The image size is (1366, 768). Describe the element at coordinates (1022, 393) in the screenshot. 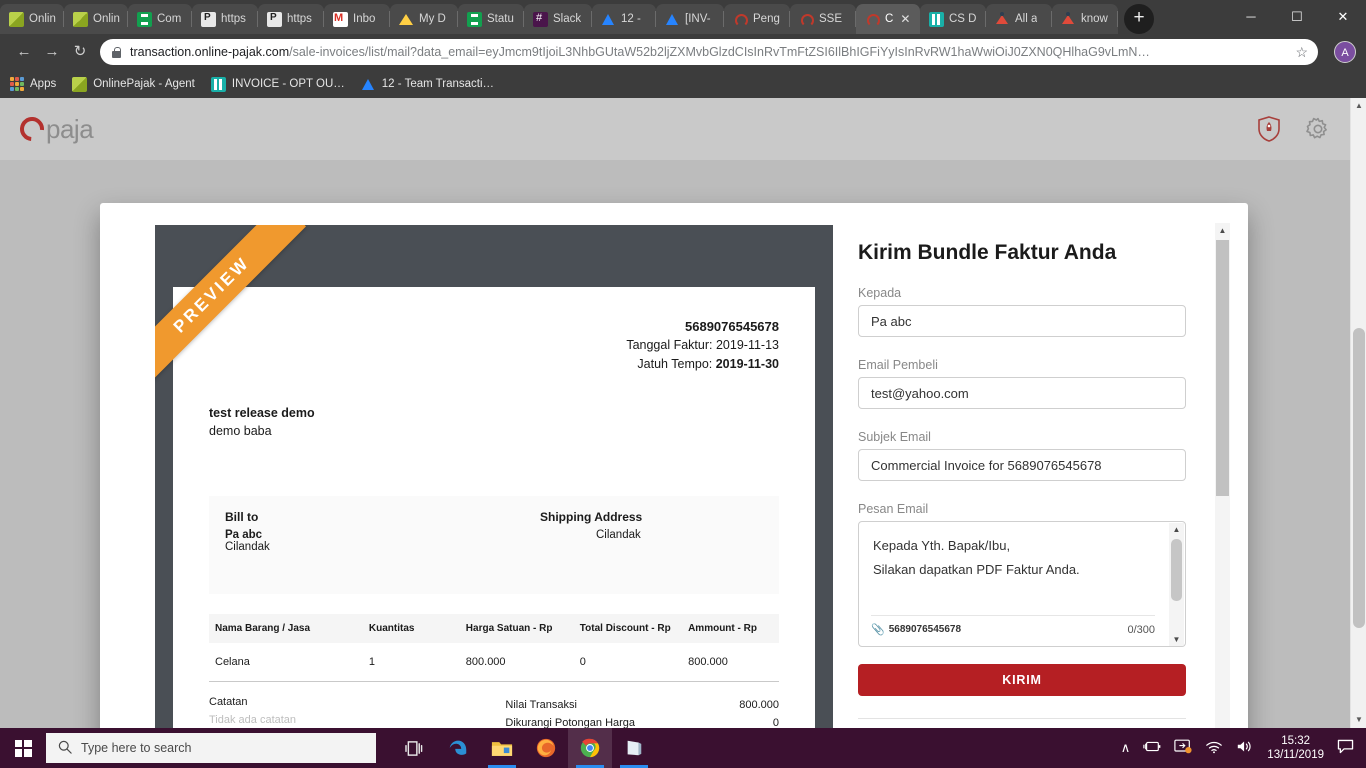

I see `email-input` at that location.